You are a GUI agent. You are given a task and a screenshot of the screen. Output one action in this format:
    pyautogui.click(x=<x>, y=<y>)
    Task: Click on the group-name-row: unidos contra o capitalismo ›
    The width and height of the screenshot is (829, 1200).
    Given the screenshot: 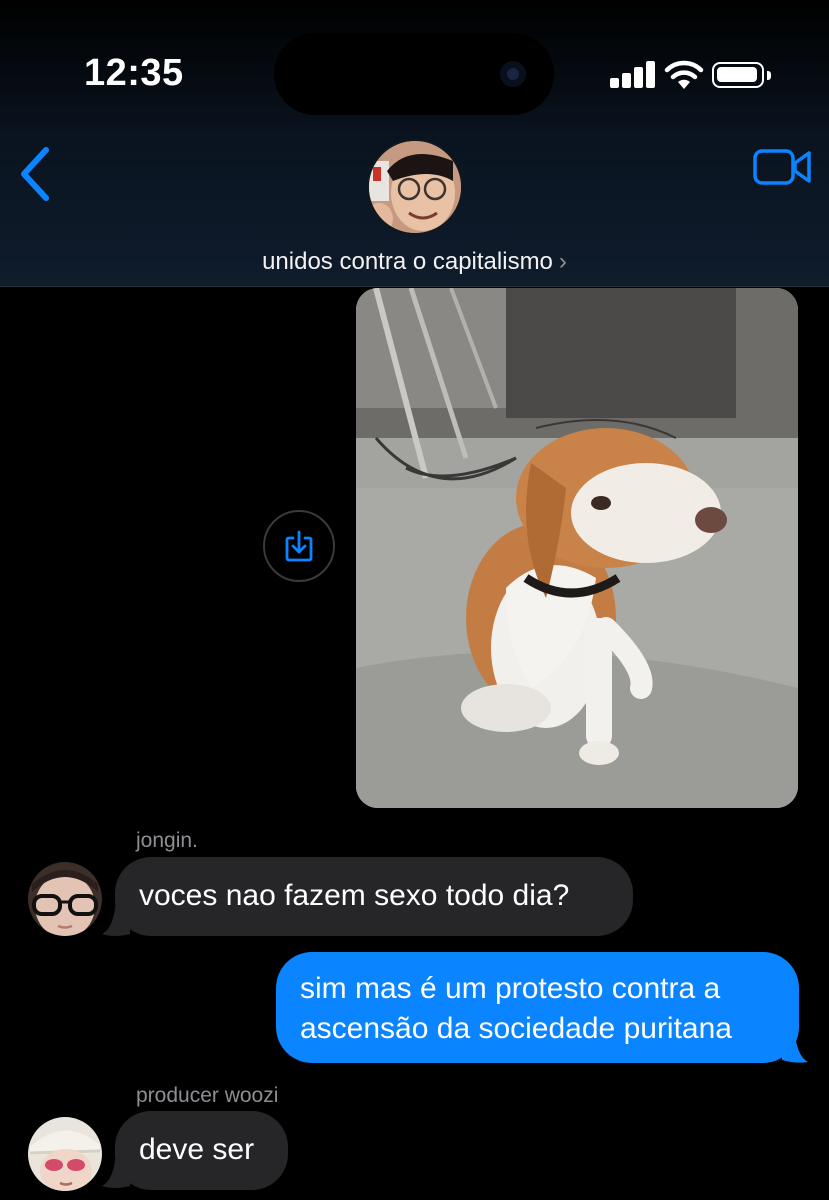 What is the action you would take?
    pyautogui.click(x=414, y=262)
    